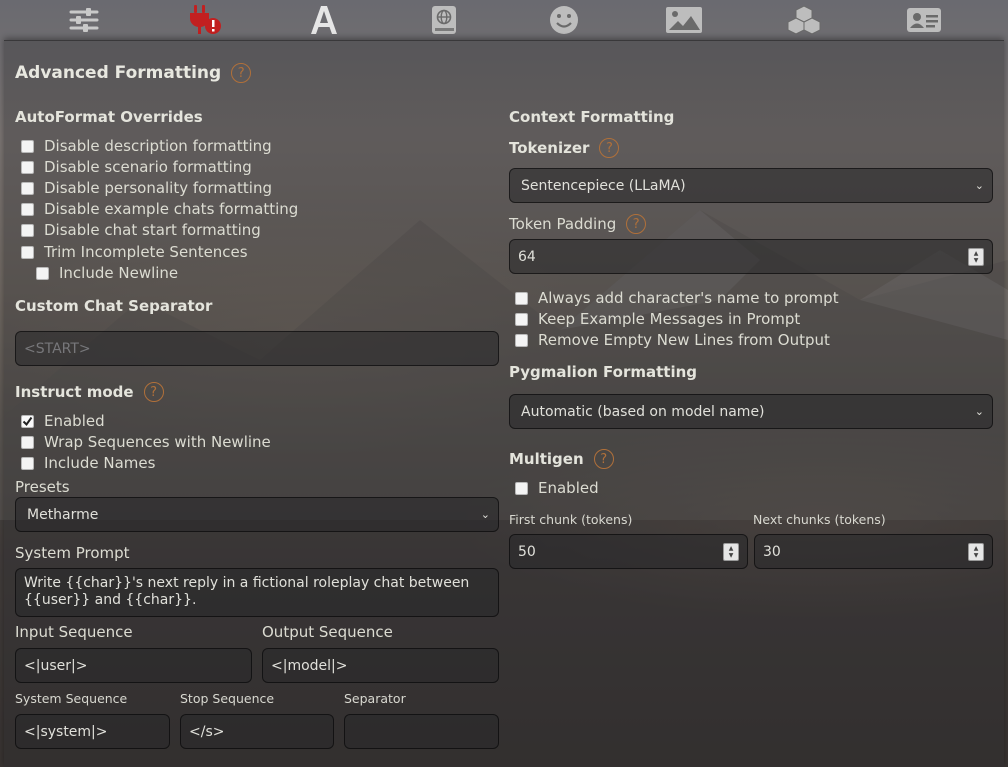 The height and width of the screenshot is (767, 1008). What do you see at coordinates (444, 20) in the screenshot?
I see `book-globe-icon` at bounding box center [444, 20].